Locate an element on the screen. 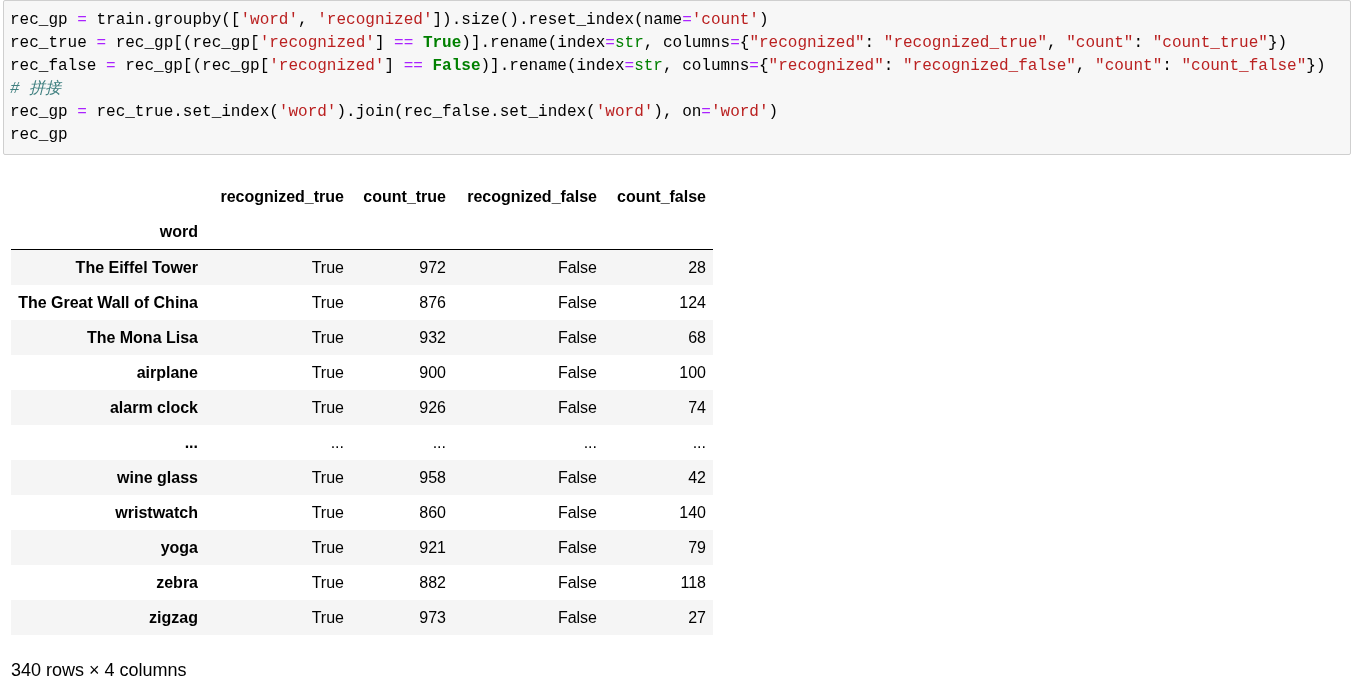 The height and width of the screenshot is (695, 1351). table-cell: 932 is located at coordinates (402, 337).